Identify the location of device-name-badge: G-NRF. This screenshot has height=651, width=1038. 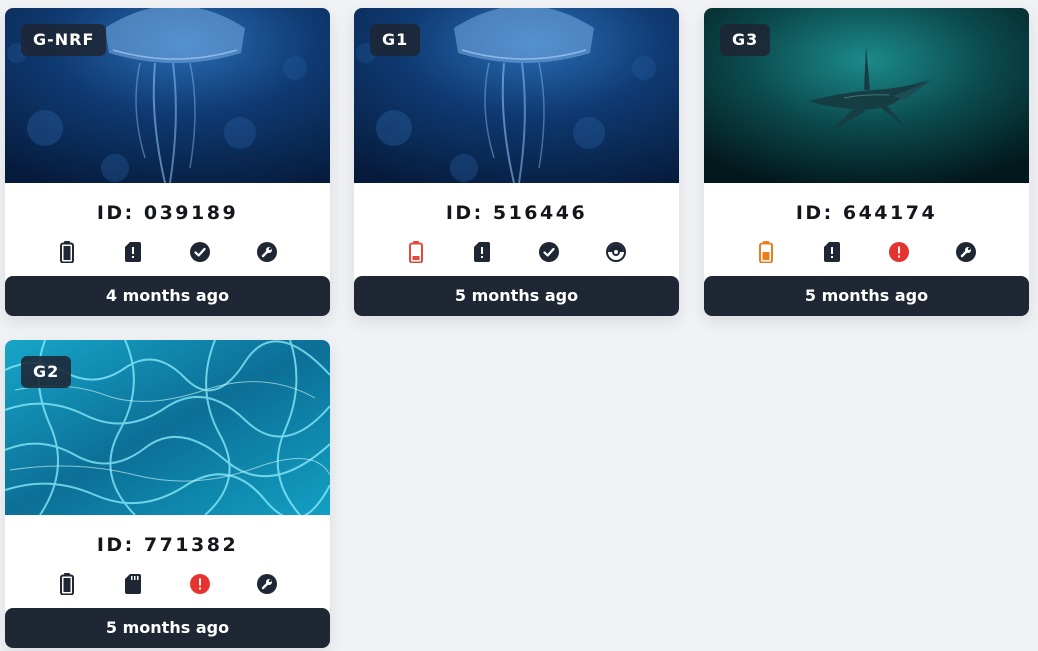
(64, 40).